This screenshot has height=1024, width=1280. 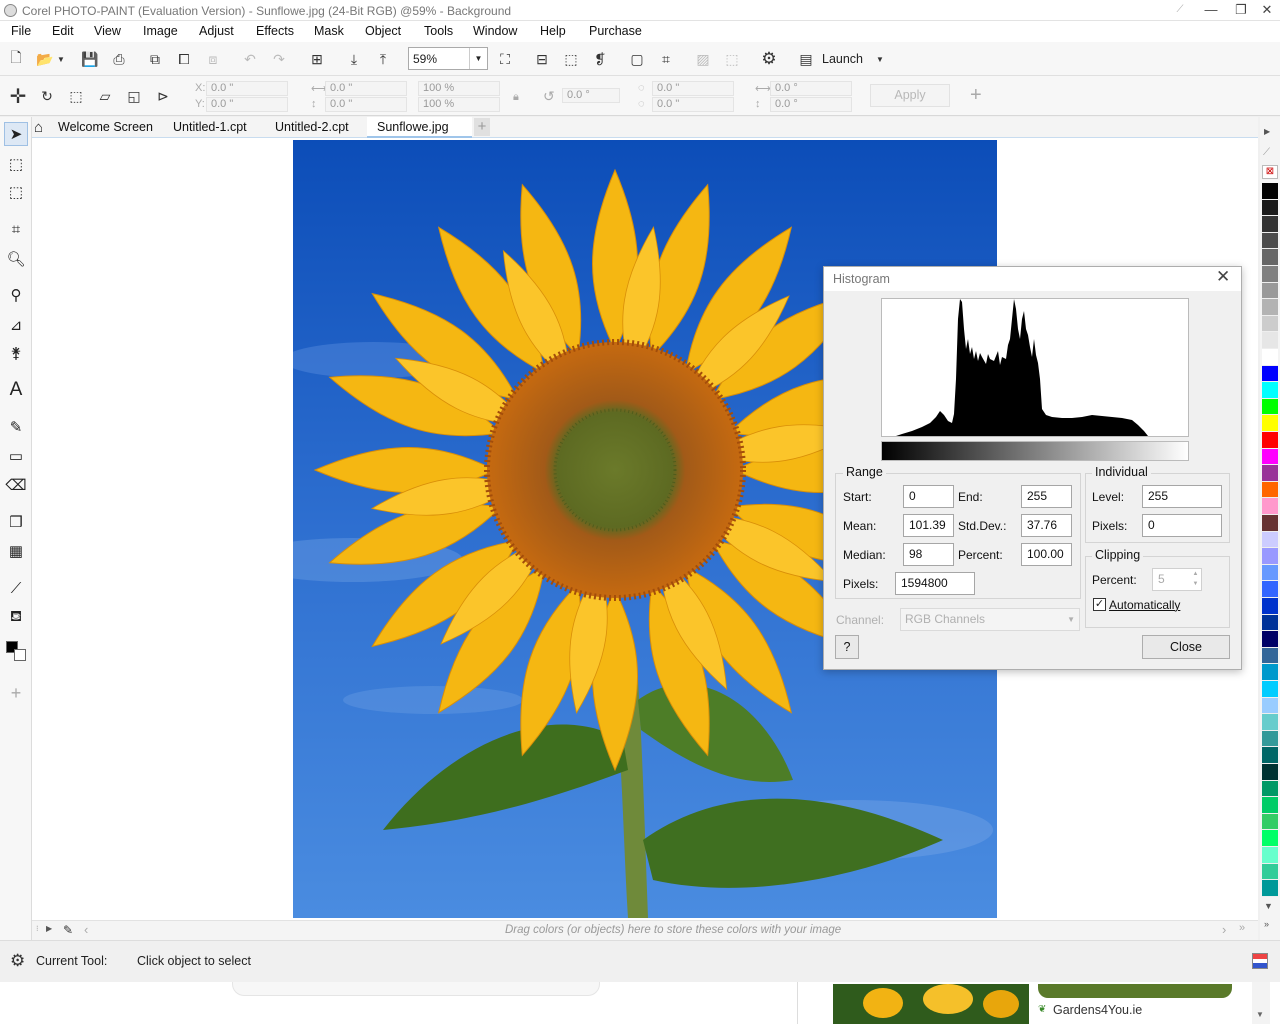 What do you see at coordinates (482, 127) in the screenshot?
I see `new-tab-button: +` at bounding box center [482, 127].